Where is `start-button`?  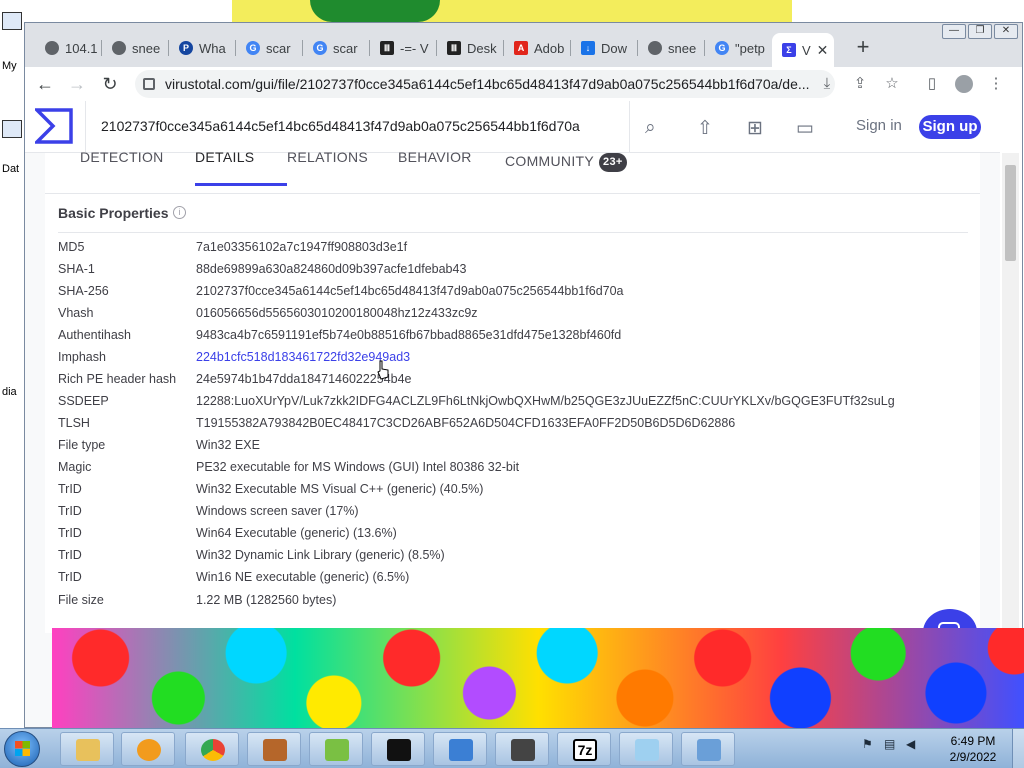
start-button is located at coordinates (22, 749).